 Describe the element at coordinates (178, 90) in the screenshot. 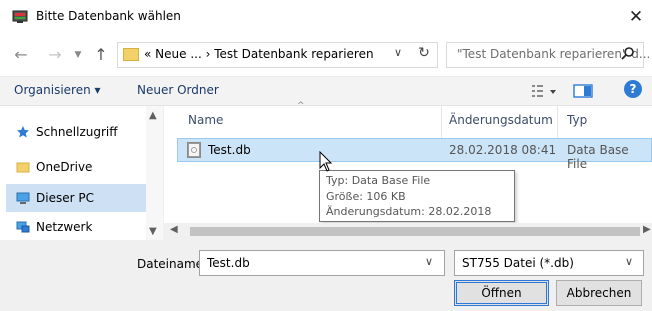

I see `new-folder-button: Neuer Ordner` at that location.